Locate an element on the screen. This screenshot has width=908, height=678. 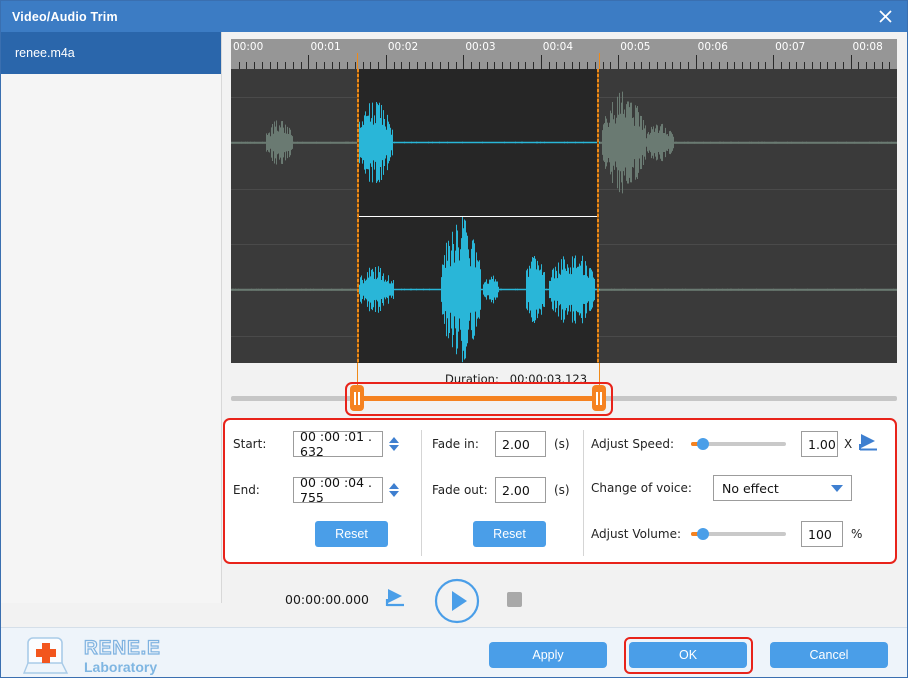
fade-out-field: 2.00 is located at coordinates (520, 490).